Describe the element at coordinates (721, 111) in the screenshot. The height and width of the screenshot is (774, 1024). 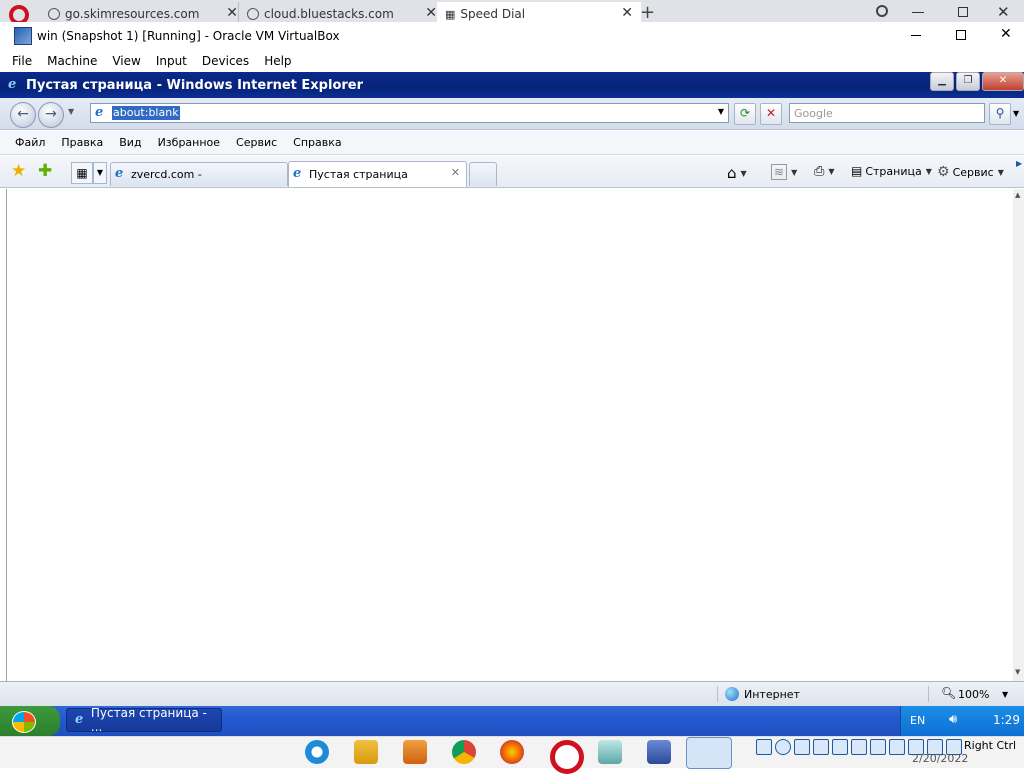
I see `address-dropdown-icon: ▼` at that location.